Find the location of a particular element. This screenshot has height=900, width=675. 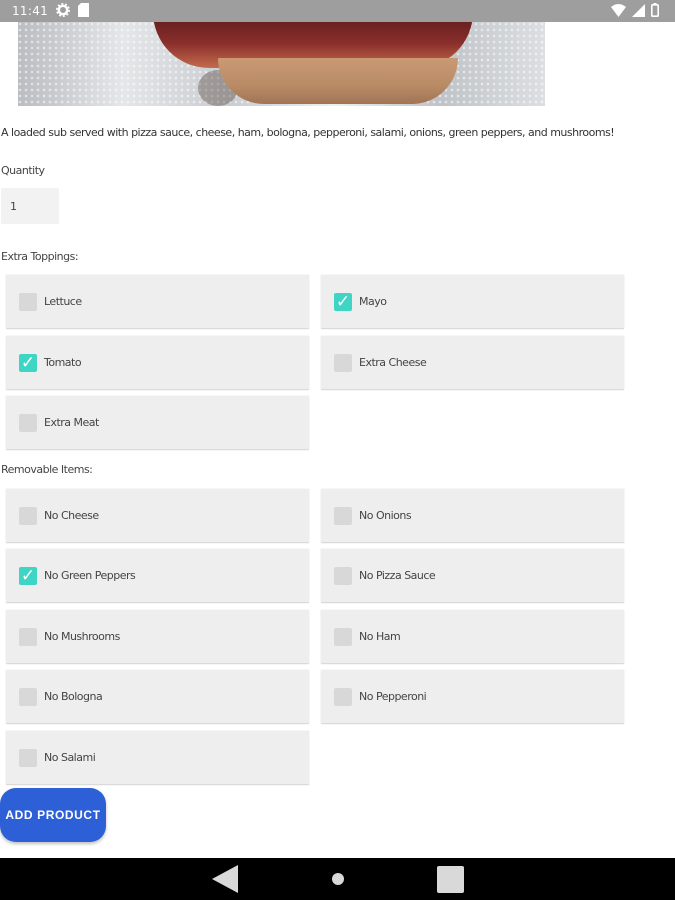

topping-option-extra-cheese: Extra Cheese is located at coordinates (472, 362).